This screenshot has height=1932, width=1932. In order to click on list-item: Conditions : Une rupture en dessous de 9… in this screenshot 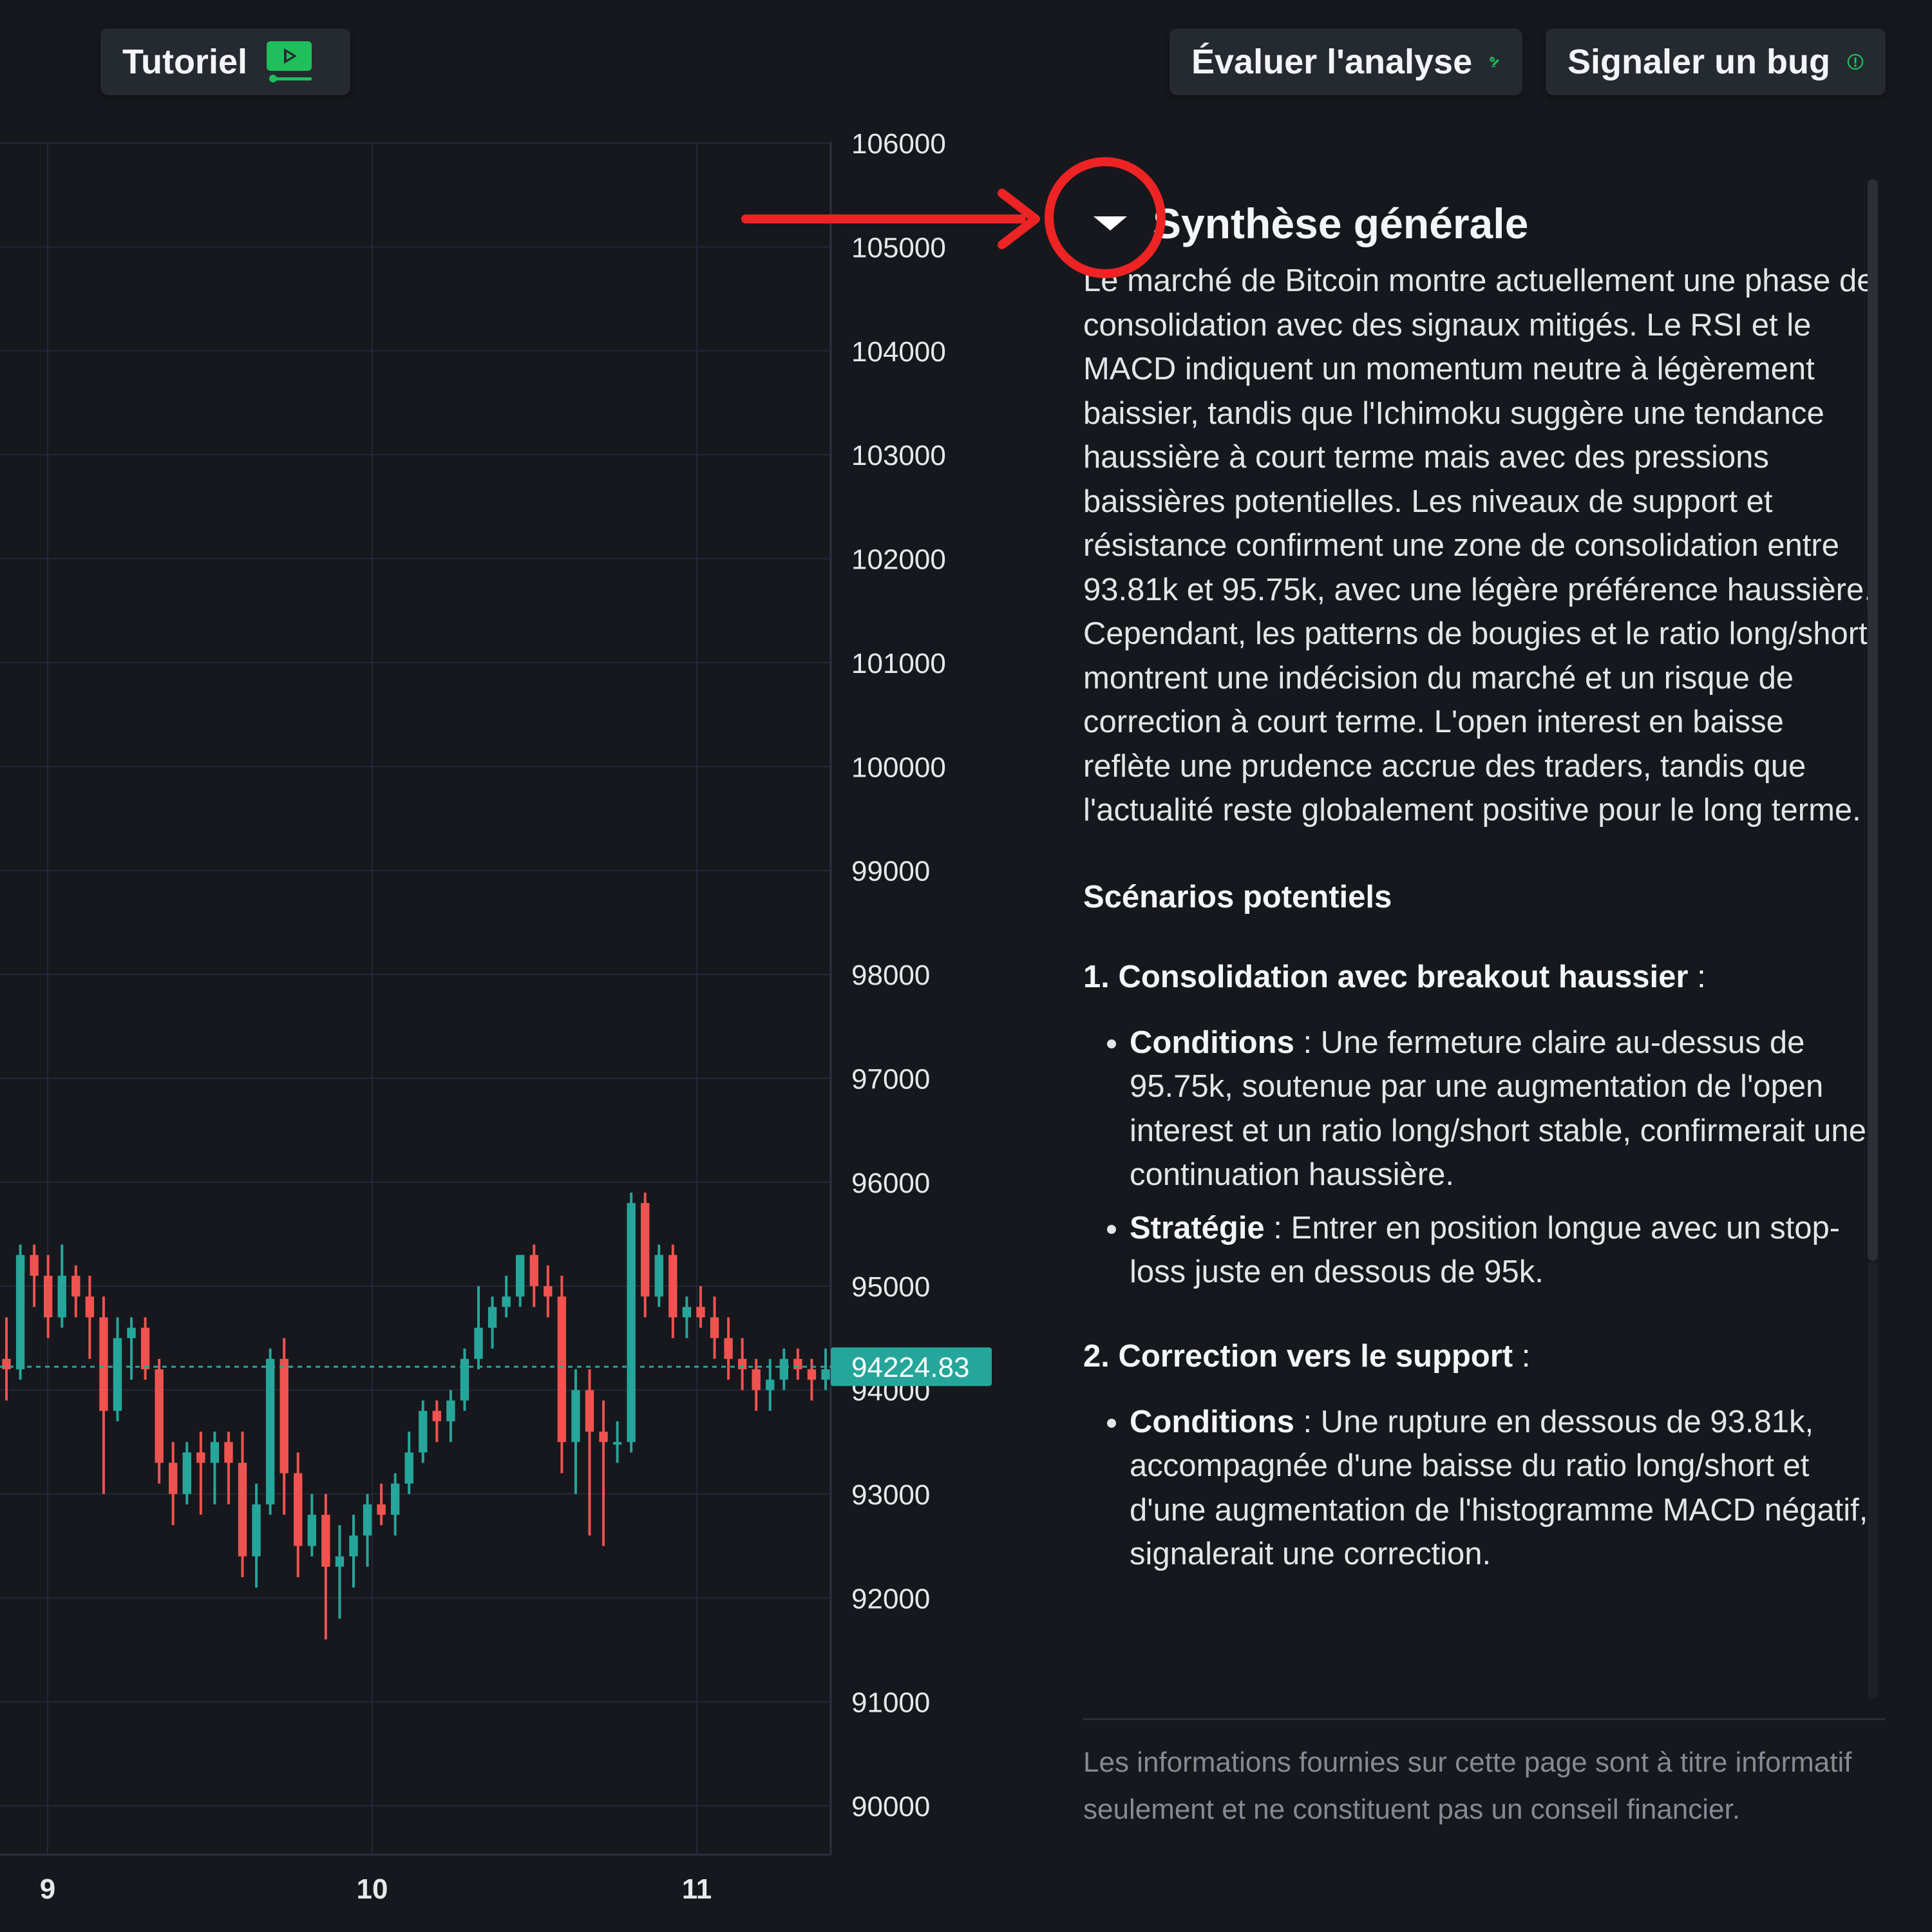, I will do `click(1502, 1488)`.